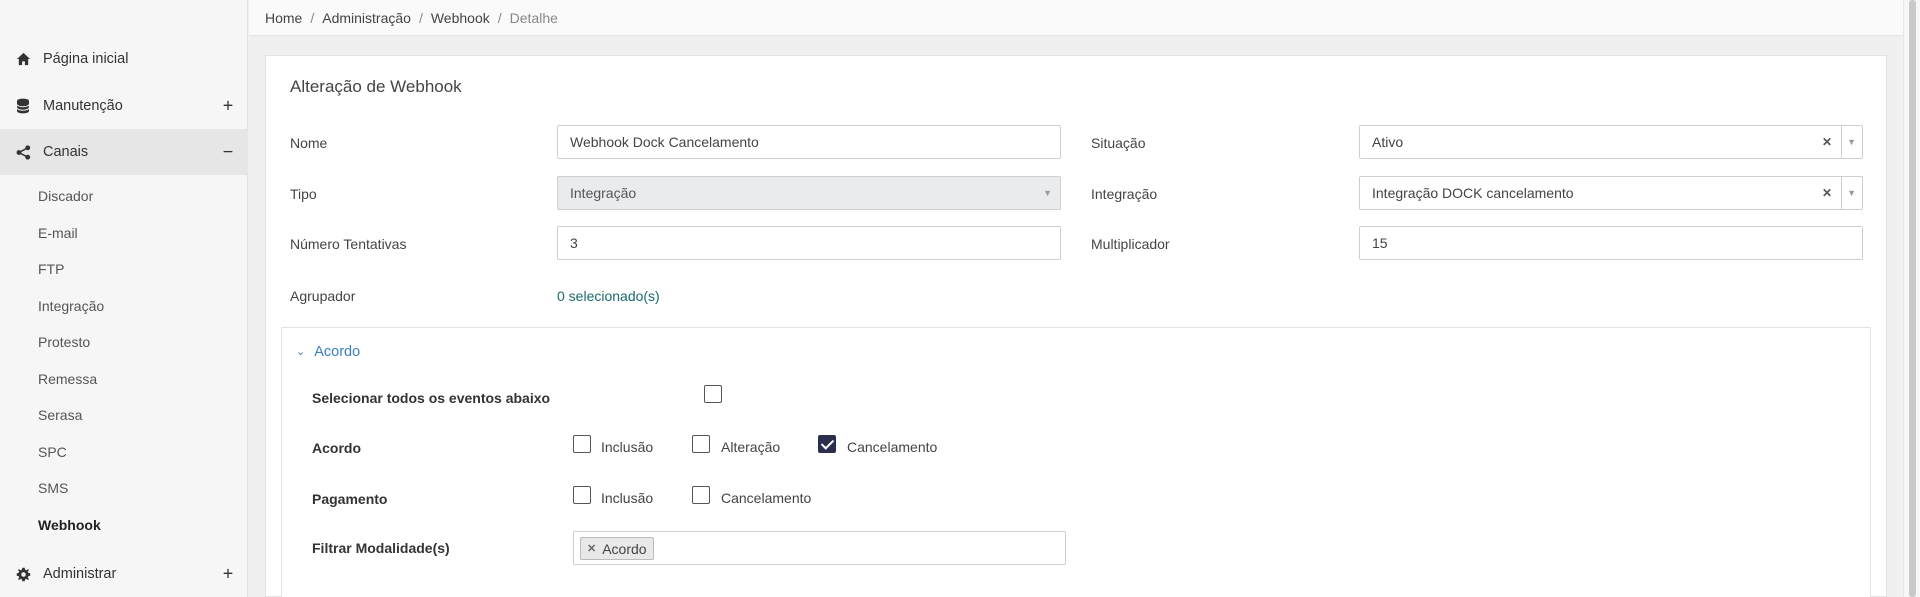 This screenshot has height=597, width=1920. What do you see at coordinates (23, 59) in the screenshot?
I see `home-icon` at bounding box center [23, 59].